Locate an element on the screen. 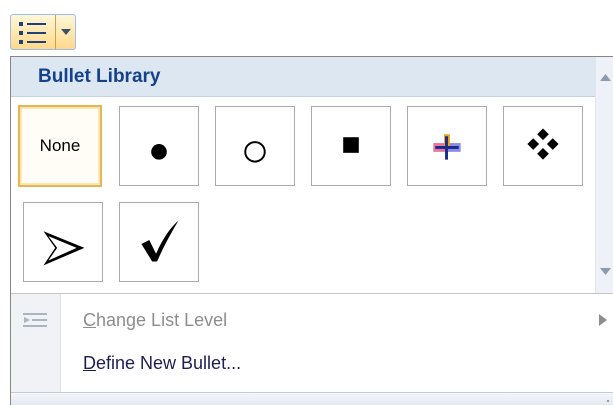 Image resolution: width=613 pixels, height=405 pixels. bullet-option-hollow-circle is located at coordinates (255, 146).